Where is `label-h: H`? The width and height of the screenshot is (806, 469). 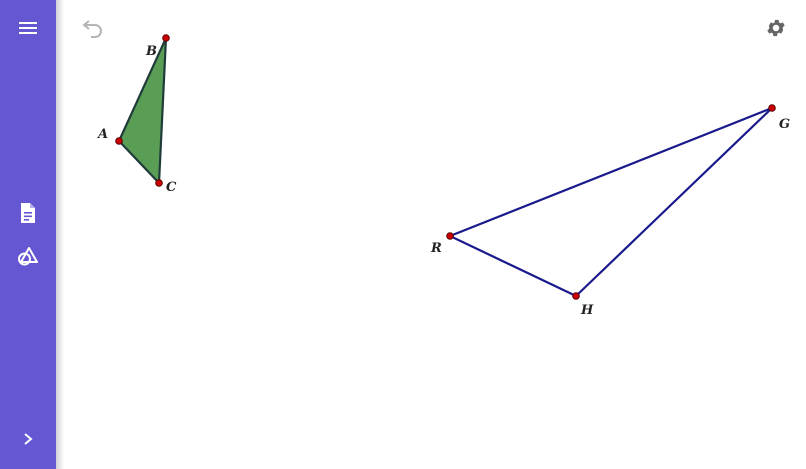
label-h: H is located at coordinates (587, 310).